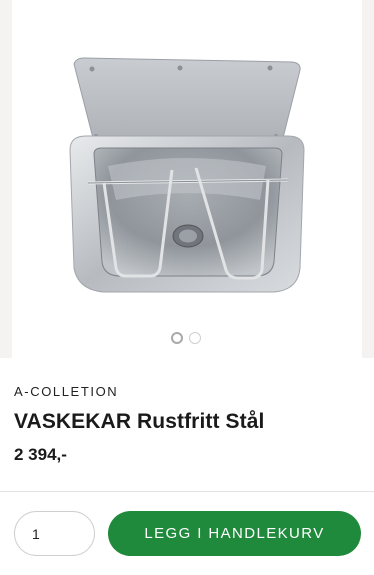 The image size is (374, 575). I want to click on divider, so click(187, 491).